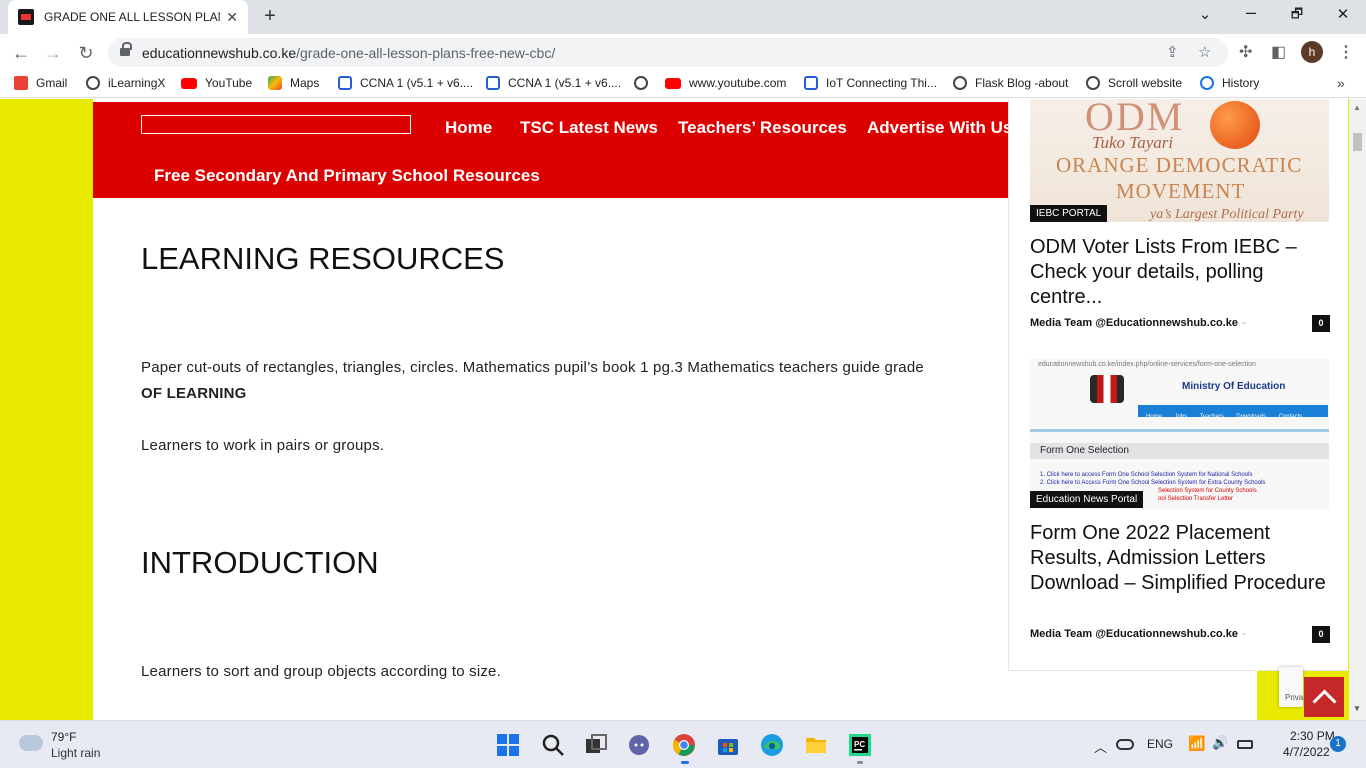  I want to click on odm-line1: ORANGE DEMOCRATIC, so click(1179, 165).